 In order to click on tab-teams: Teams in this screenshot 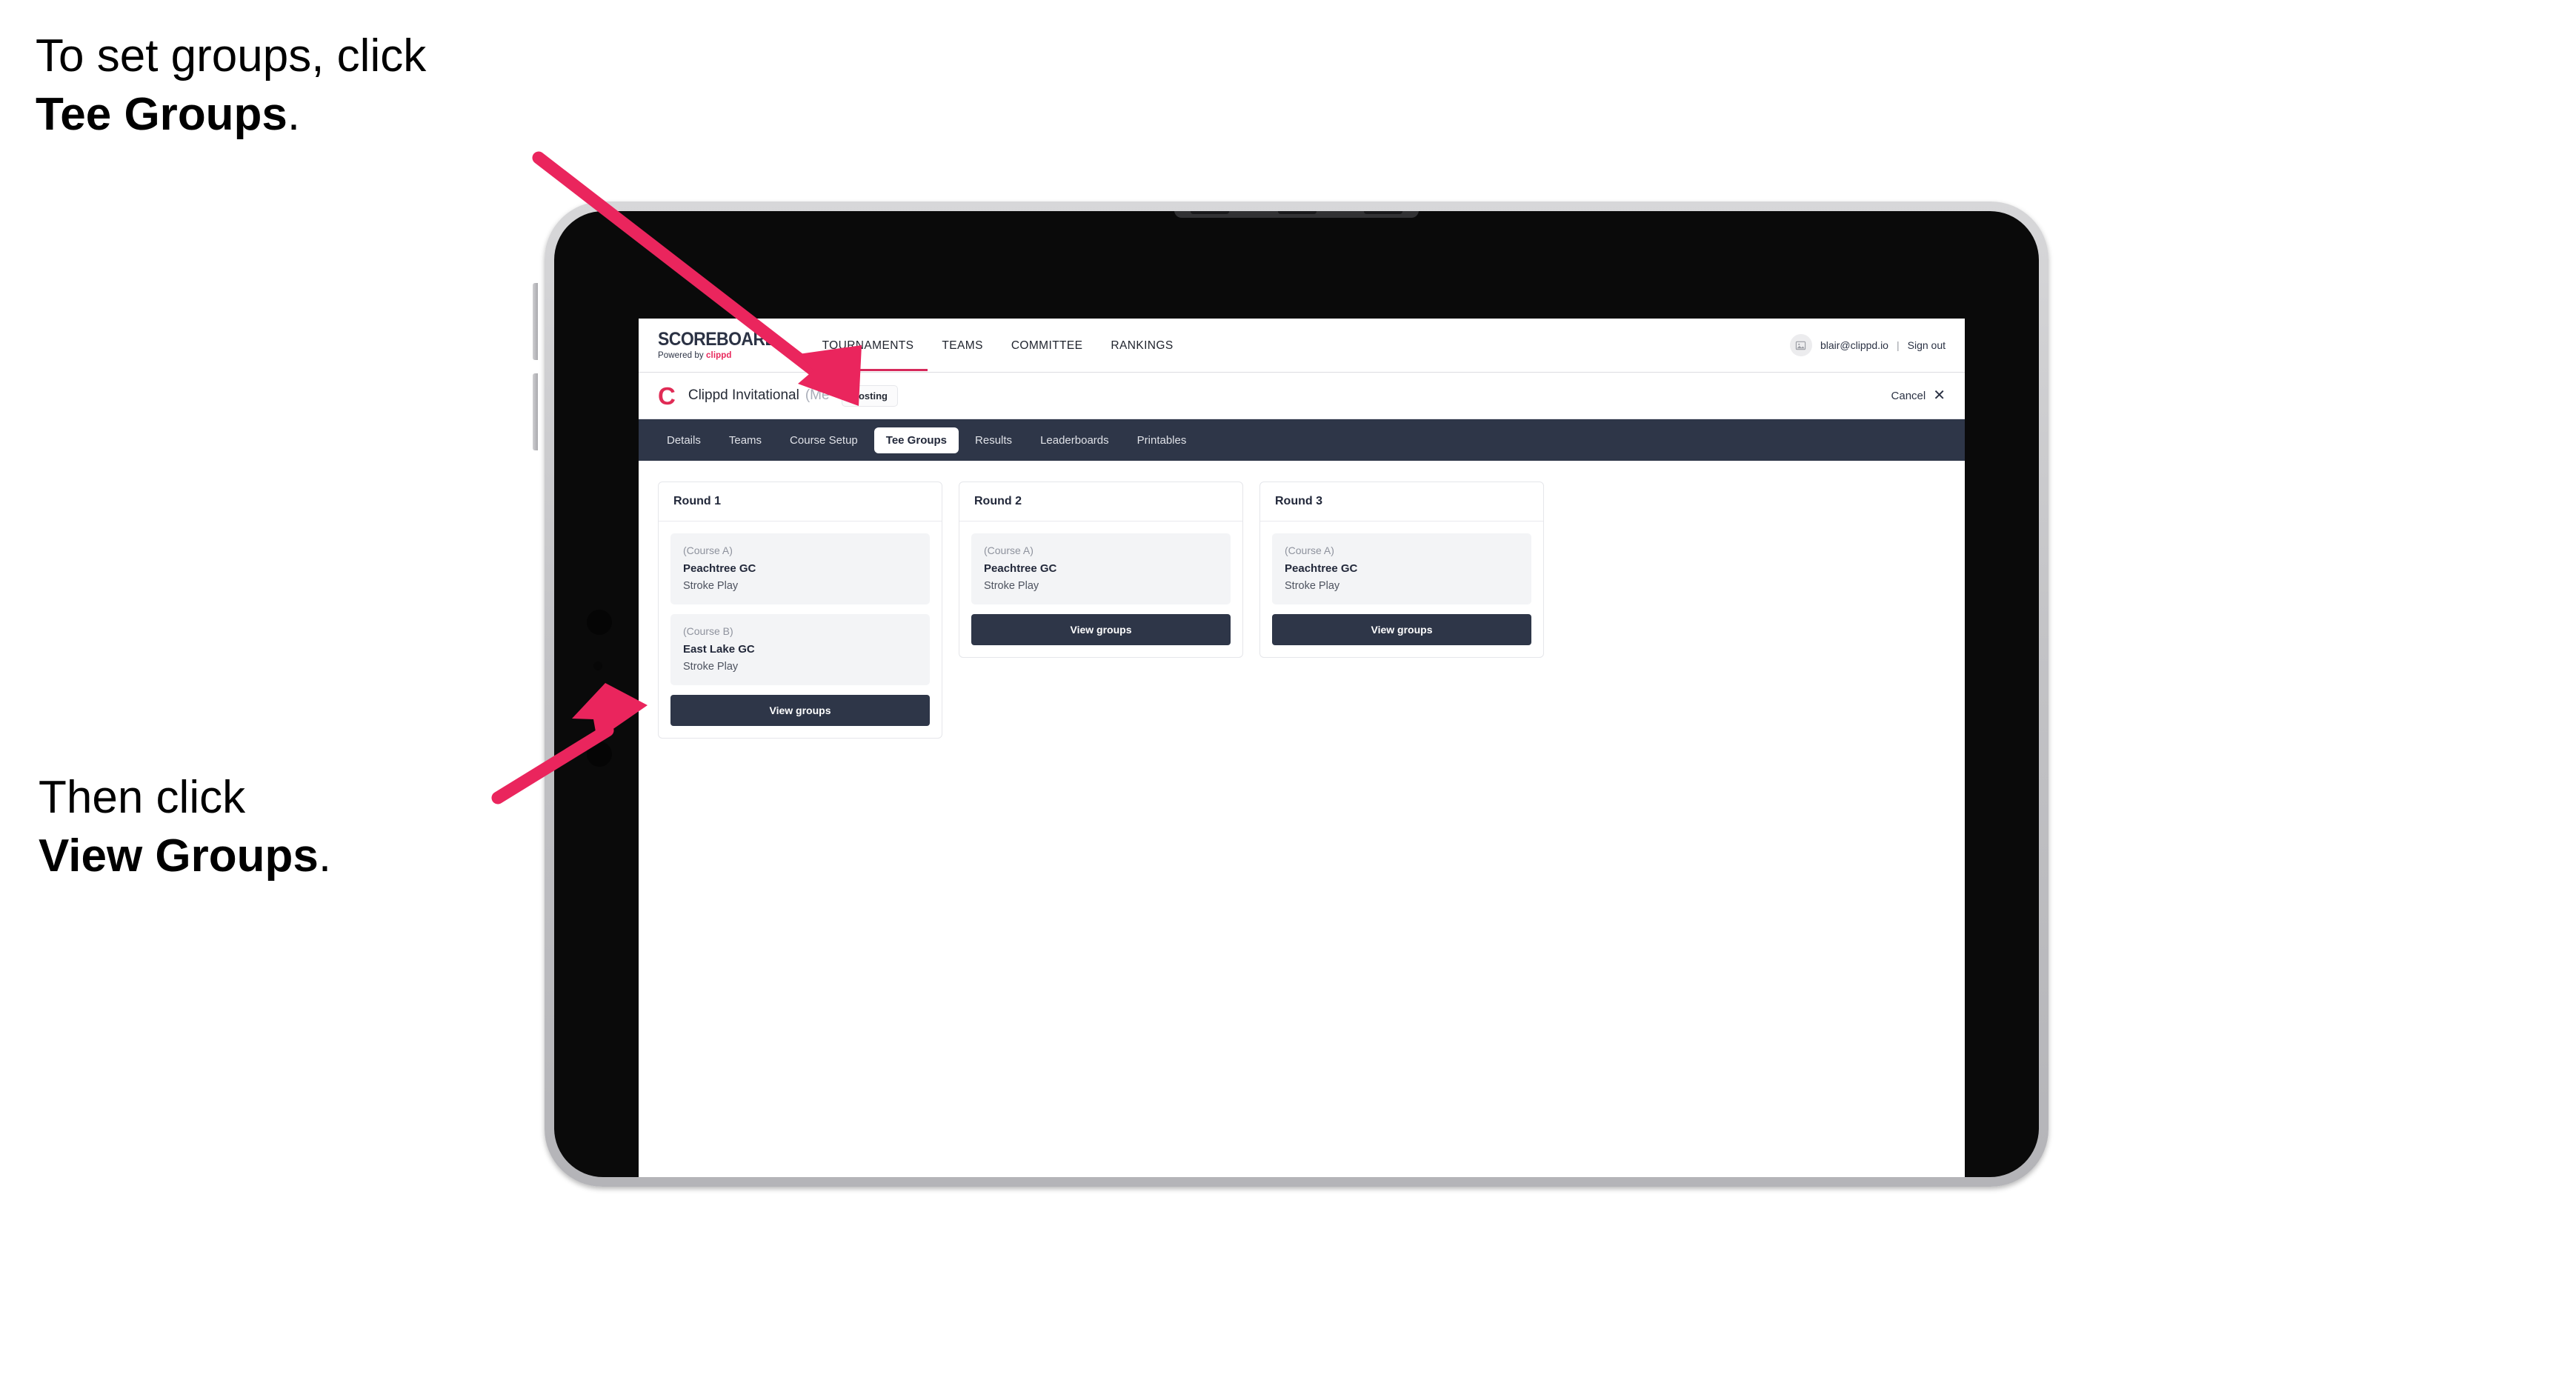, I will do `click(745, 440)`.